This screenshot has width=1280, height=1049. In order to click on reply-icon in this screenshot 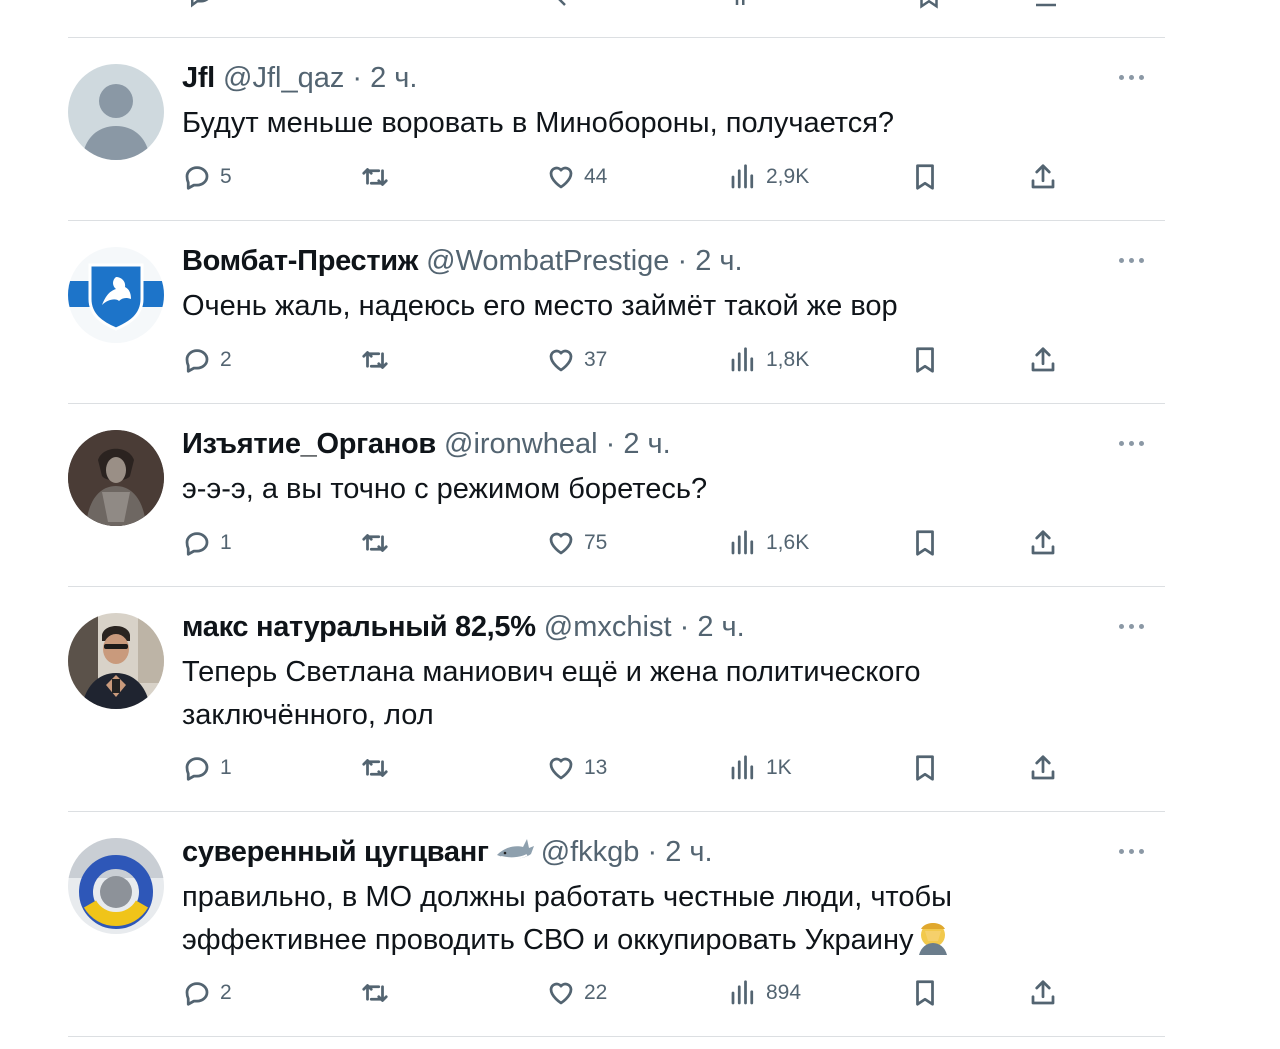, I will do `click(197, 178)`.